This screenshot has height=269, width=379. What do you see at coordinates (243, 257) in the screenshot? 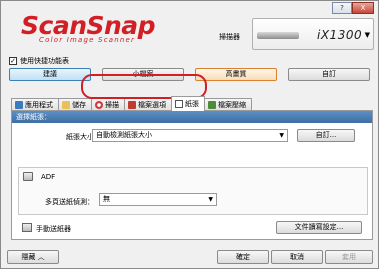
I see `ok-button: 確定` at bounding box center [243, 257].